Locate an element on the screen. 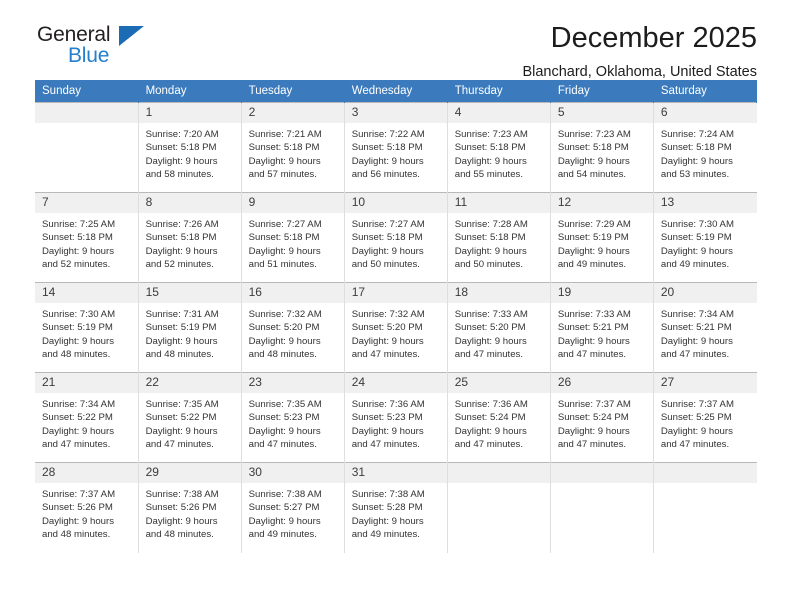 The height and width of the screenshot is (612, 792). day-number: 28 is located at coordinates (86, 473).